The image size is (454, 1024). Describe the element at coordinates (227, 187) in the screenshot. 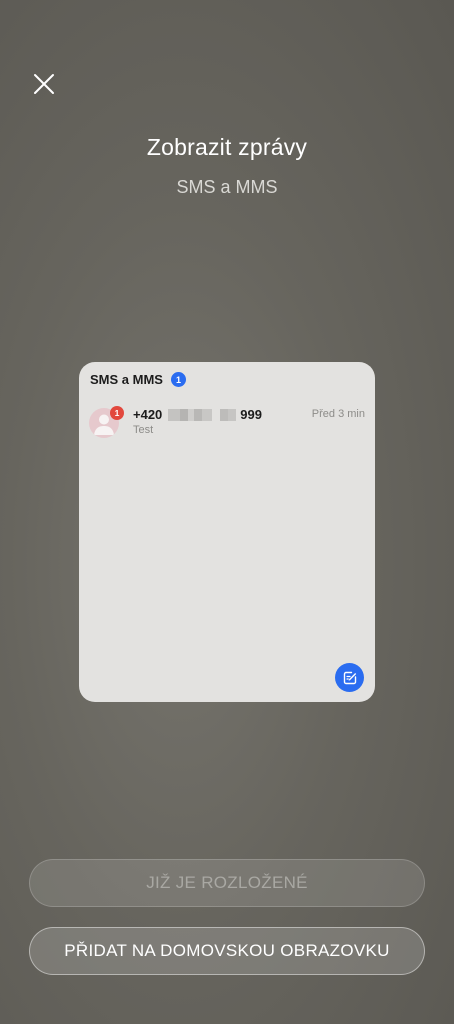

I see `page-subtitle: SMS a MMS` at that location.